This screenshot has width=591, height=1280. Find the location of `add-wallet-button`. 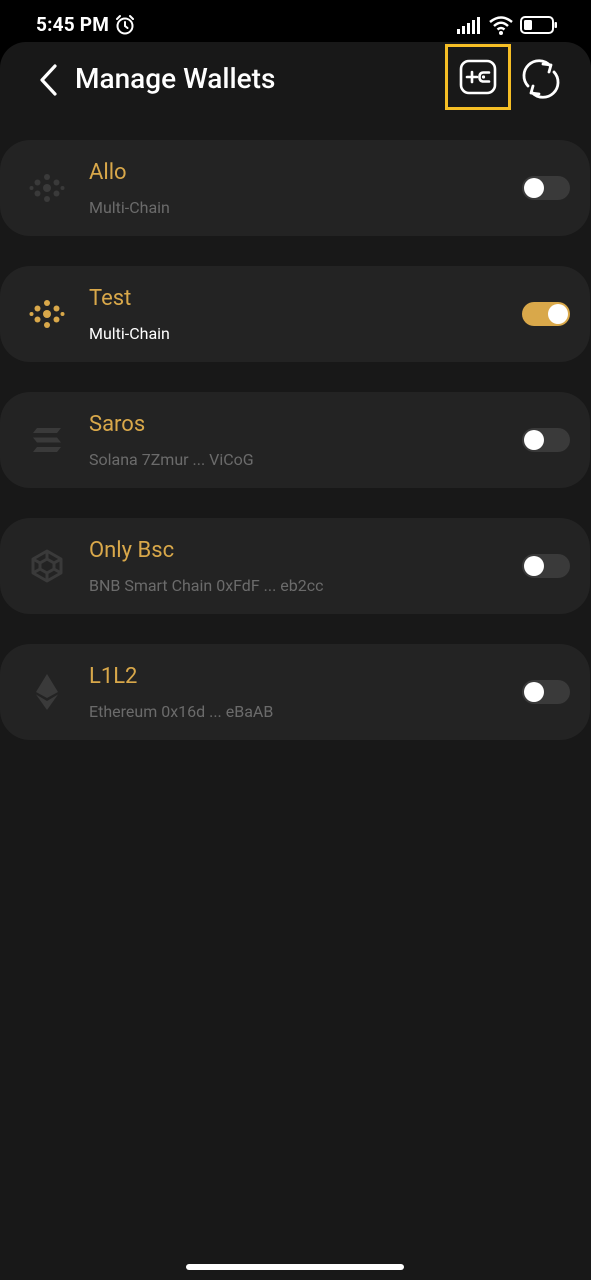

add-wallet-button is located at coordinates (478, 77).